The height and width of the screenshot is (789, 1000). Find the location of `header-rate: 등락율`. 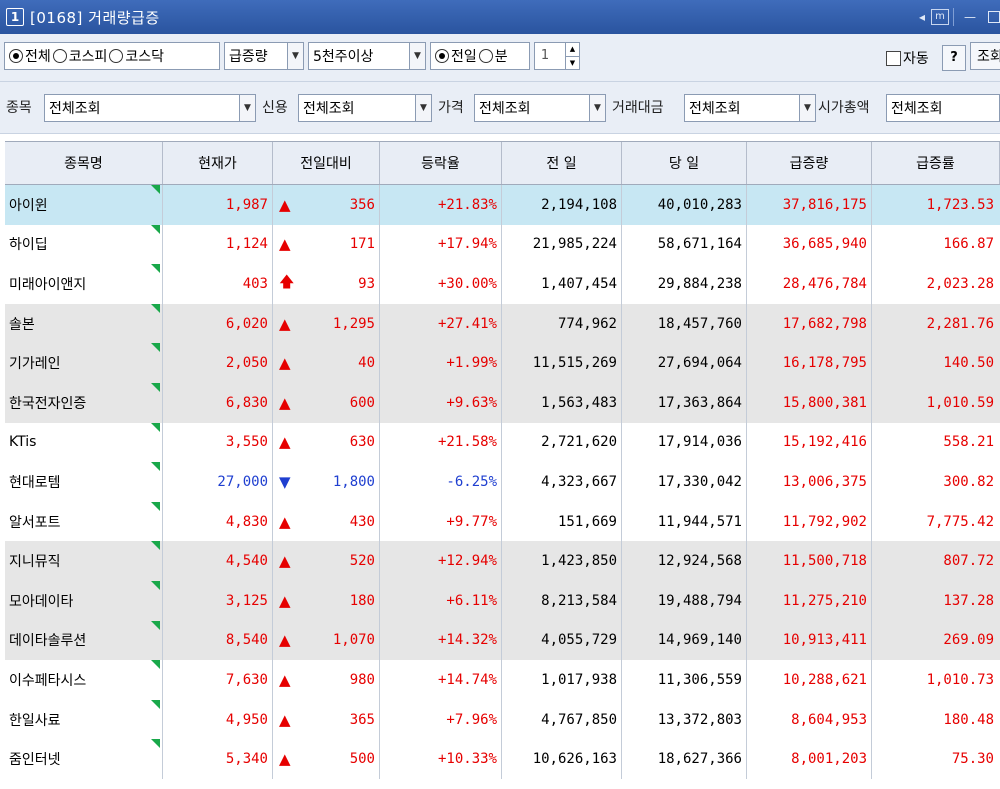

header-rate: 등락율 is located at coordinates (441, 163).